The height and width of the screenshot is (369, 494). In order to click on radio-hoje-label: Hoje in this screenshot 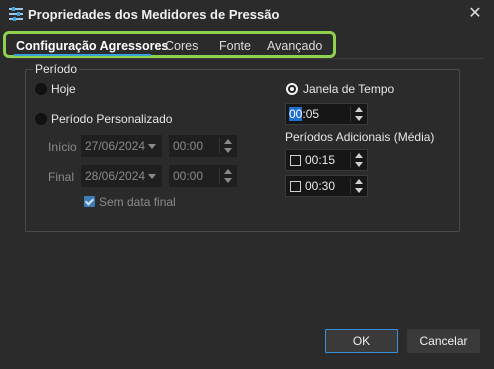, I will do `click(63, 89)`.